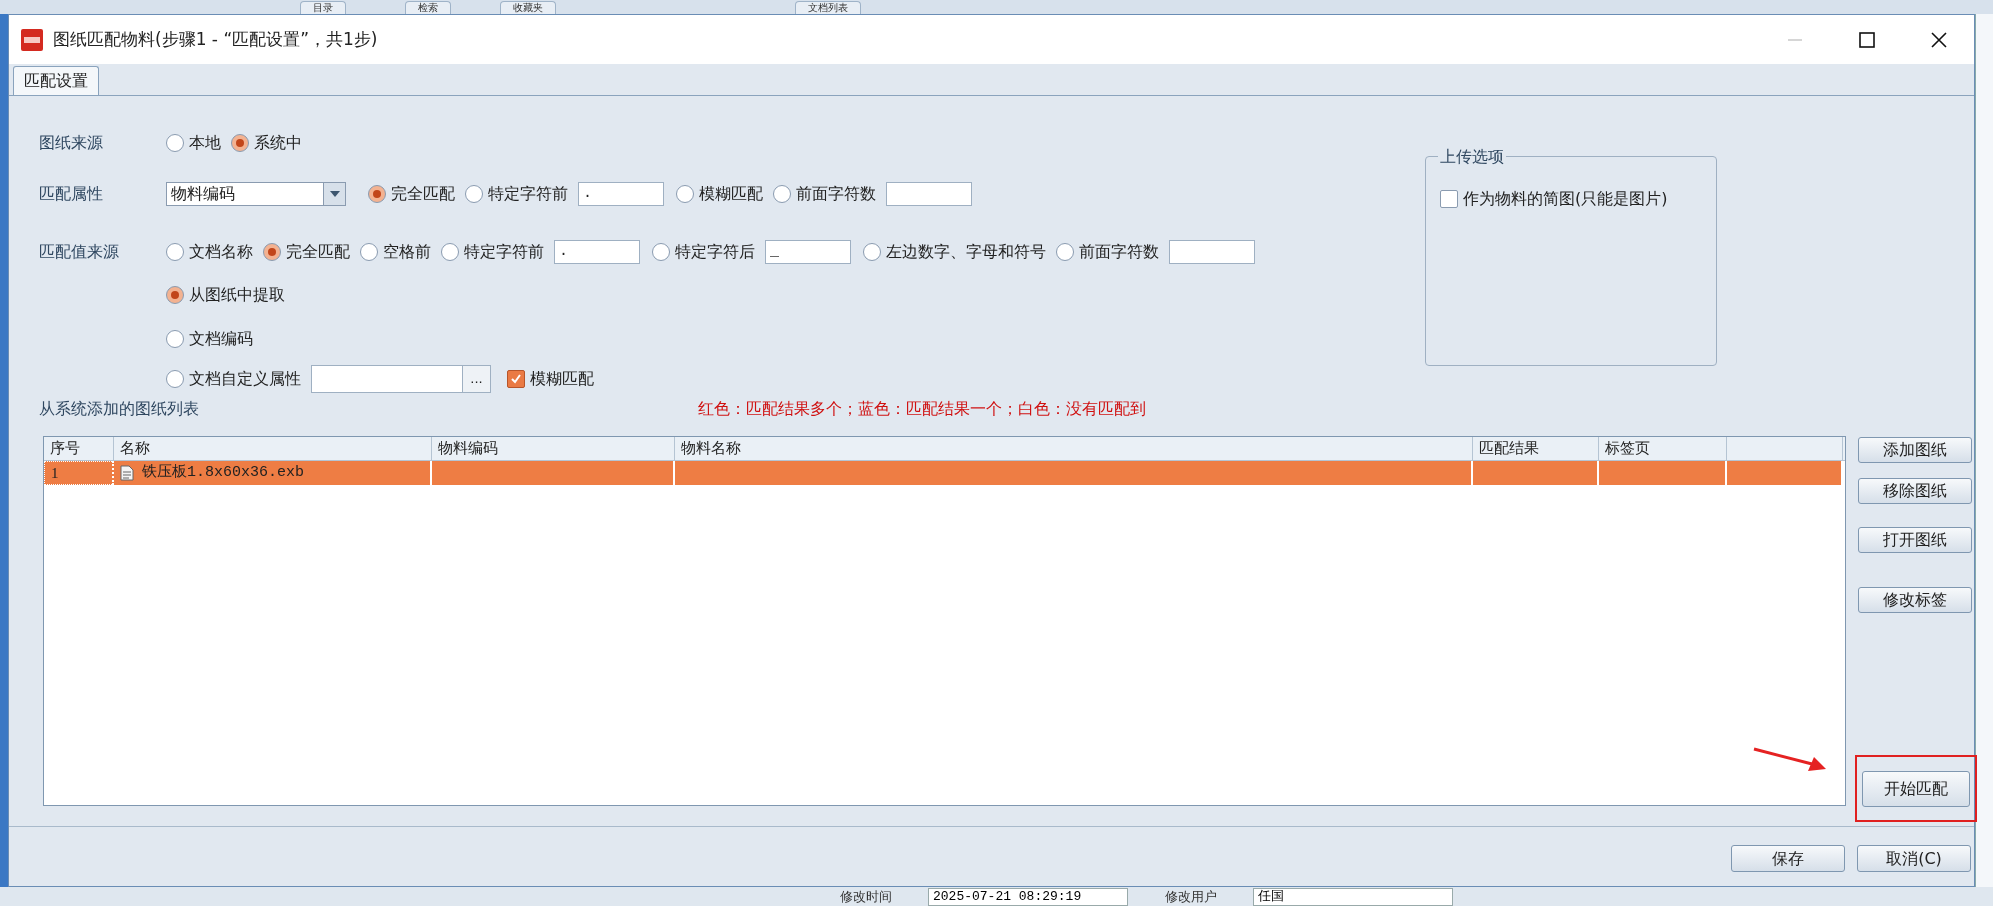  Describe the element at coordinates (562, 379) in the screenshot. I see `checkbox-label: 模糊匹配` at that location.